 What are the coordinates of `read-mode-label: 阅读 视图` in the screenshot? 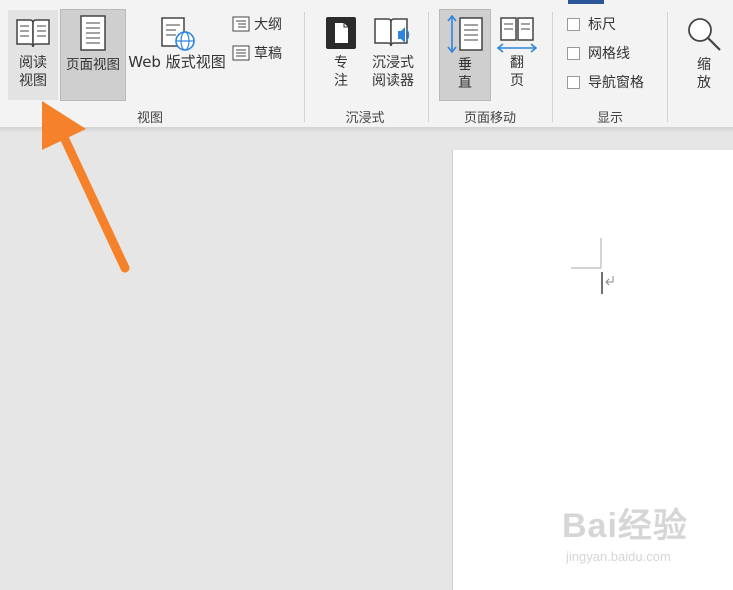 It's located at (33, 72).